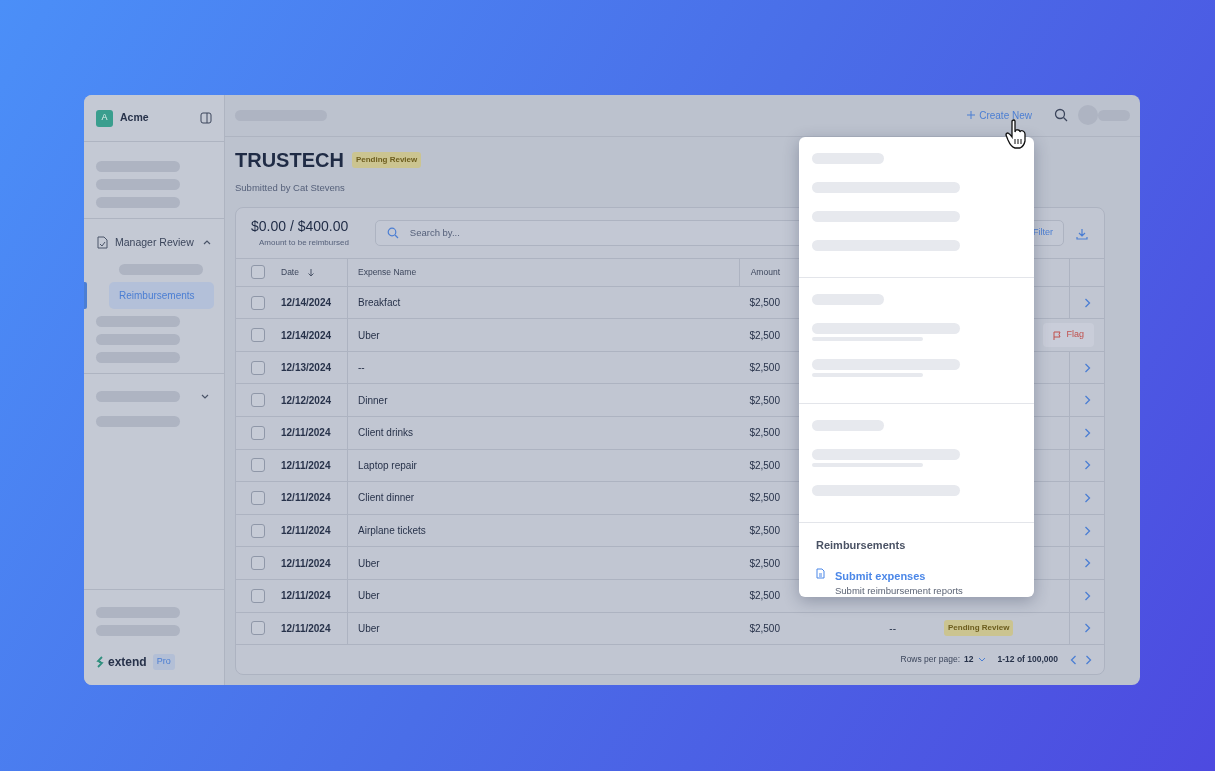  What do you see at coordinates (306, 368) in the screenshot?
I see `date-cell-text: 12/13/2024` at bounding box center [306, 368].